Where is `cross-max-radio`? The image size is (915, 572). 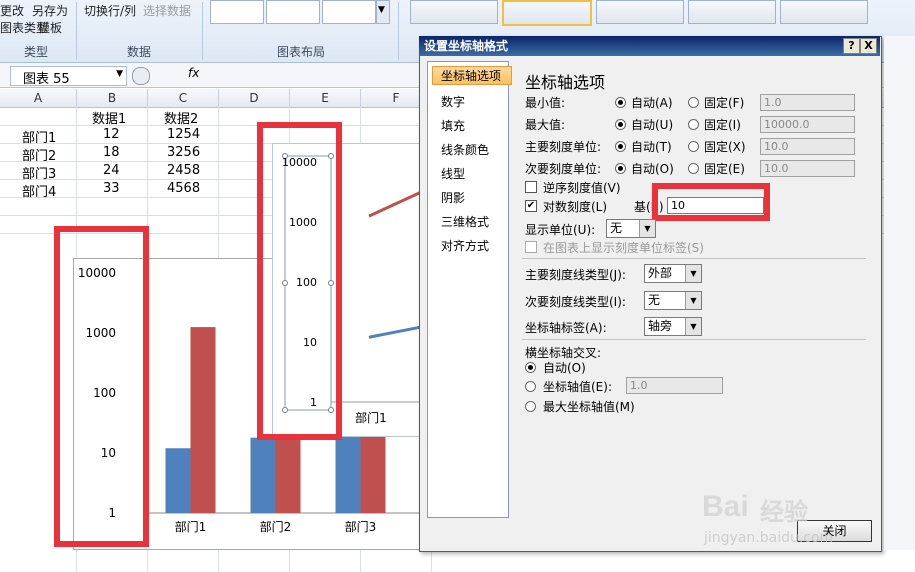 cross-max-radio is located at coordinates (530, 406).